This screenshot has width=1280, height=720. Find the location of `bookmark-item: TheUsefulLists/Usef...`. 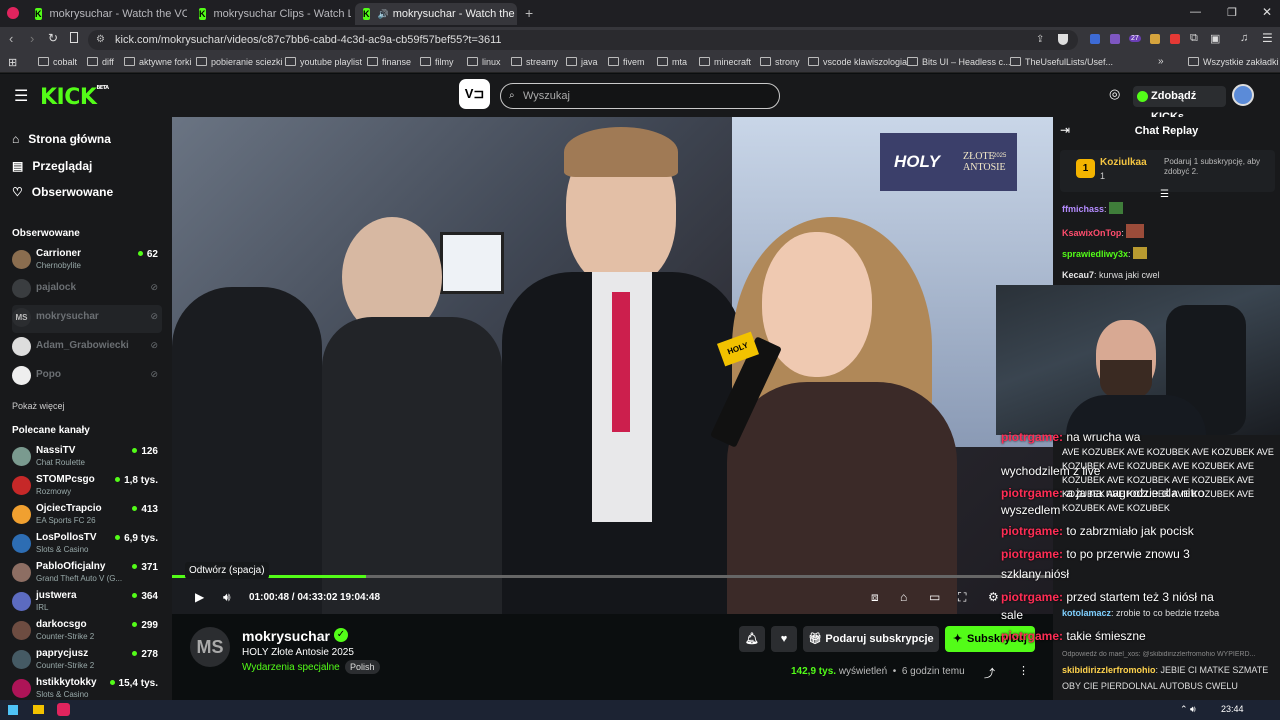

bookmark-item: TheUsefulLists/Usef... is located at coordinates (1061, 62).